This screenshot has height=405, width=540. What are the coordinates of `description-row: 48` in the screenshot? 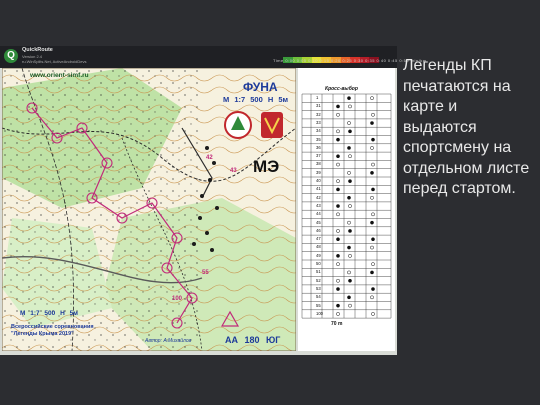 It's located at (347, 247).